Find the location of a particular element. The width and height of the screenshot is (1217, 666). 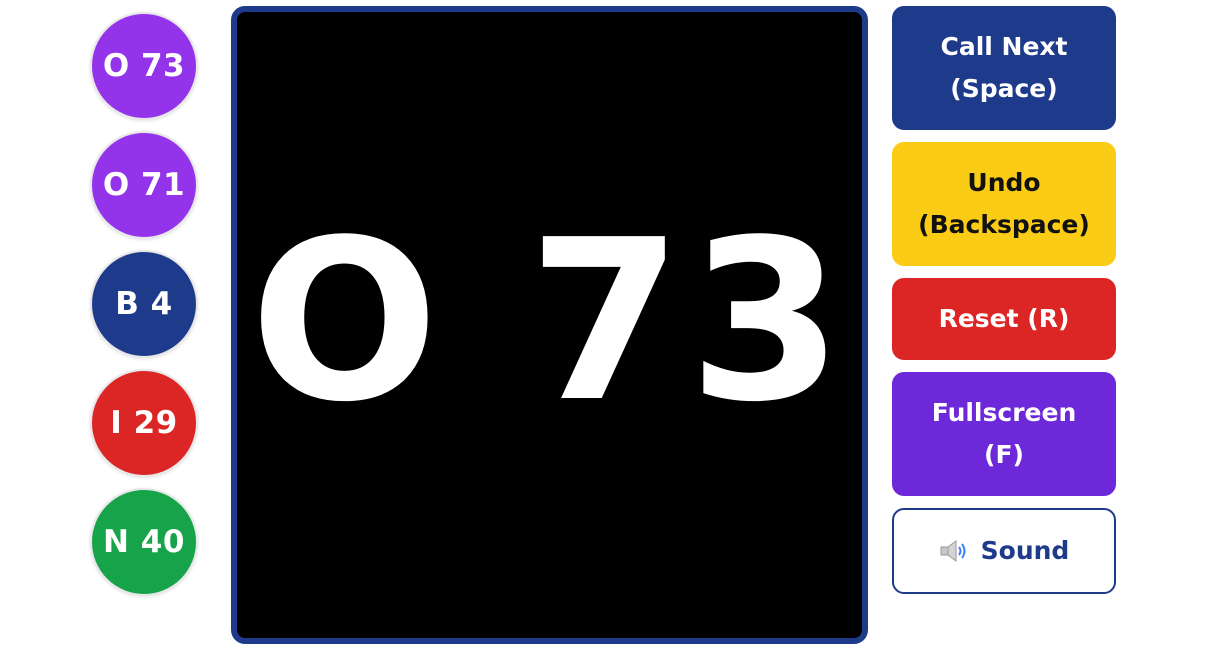

reset-button: Reset (R) is located at coordinates (1004, 319).